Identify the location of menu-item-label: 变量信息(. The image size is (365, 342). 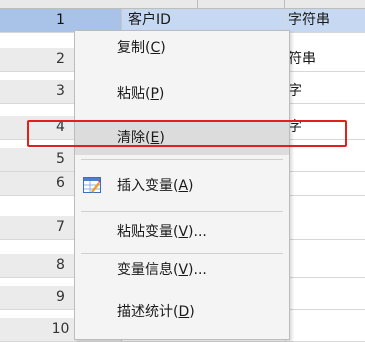
(148, 270).